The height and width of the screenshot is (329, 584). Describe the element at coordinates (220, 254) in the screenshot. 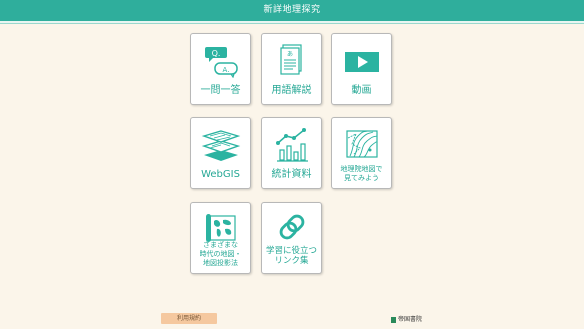

I see `tile-label: さまざまな 時代の地図・ 地図投影法` at that location.